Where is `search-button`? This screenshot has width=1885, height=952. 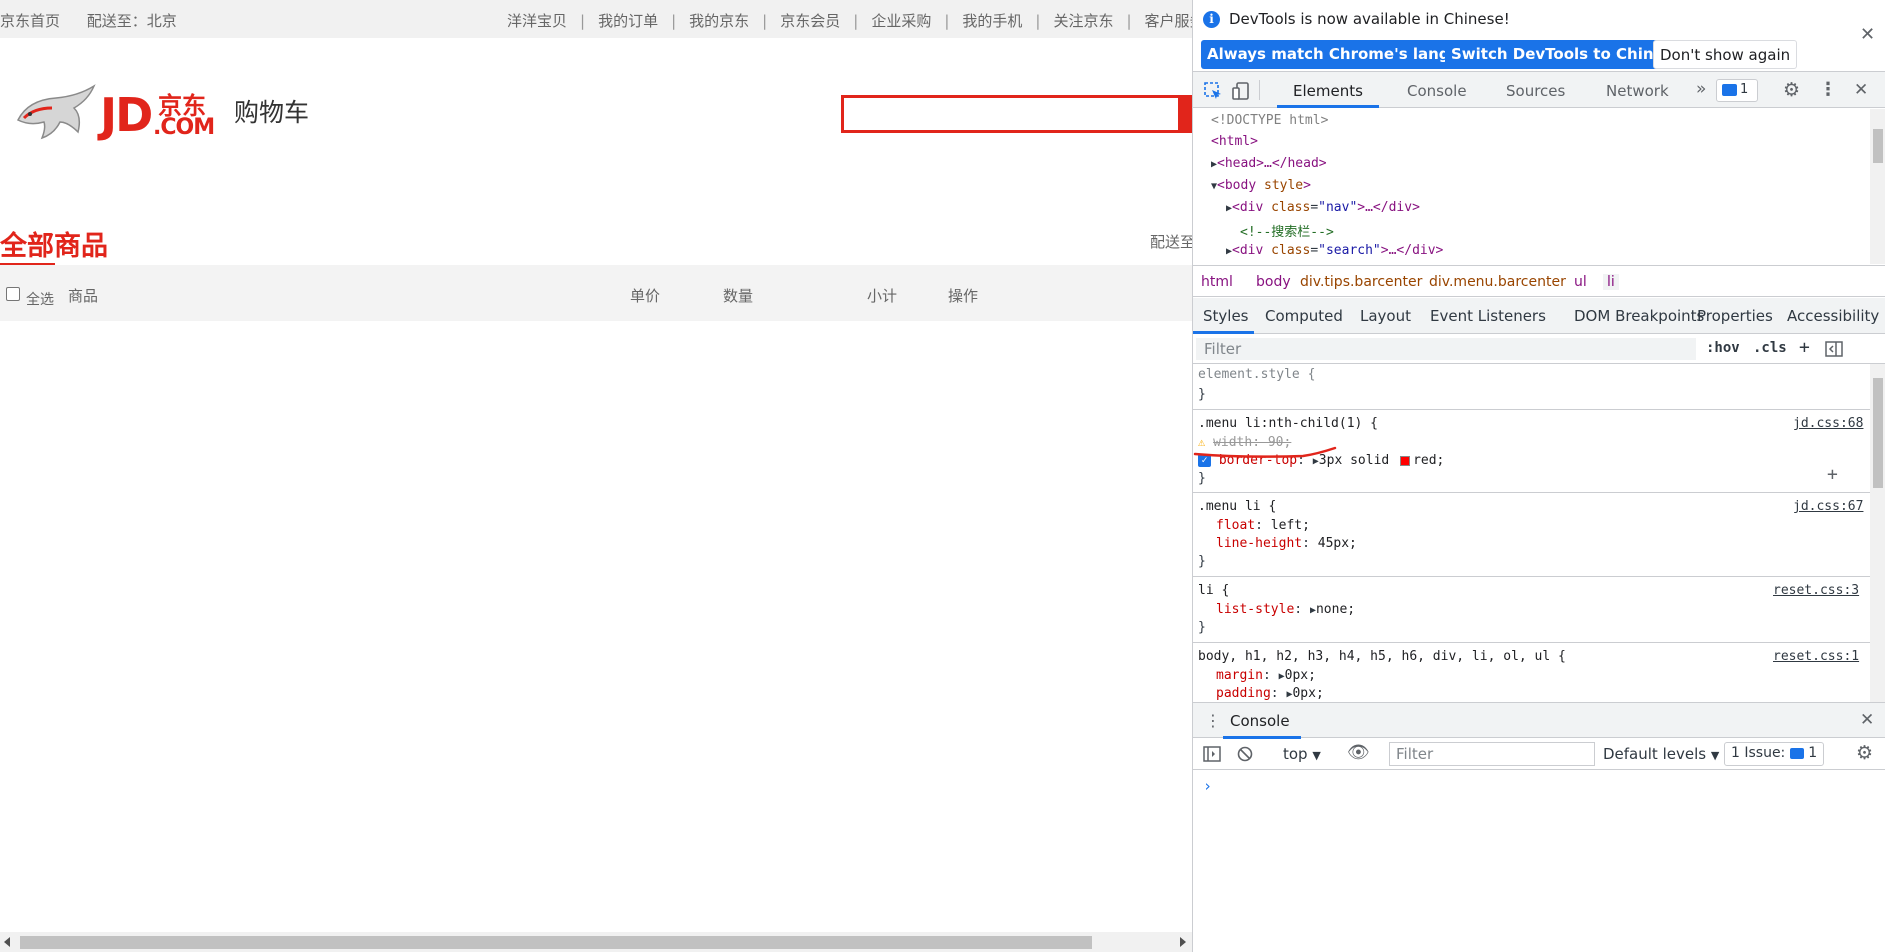
search-button is located at coordinates (1186, 114).